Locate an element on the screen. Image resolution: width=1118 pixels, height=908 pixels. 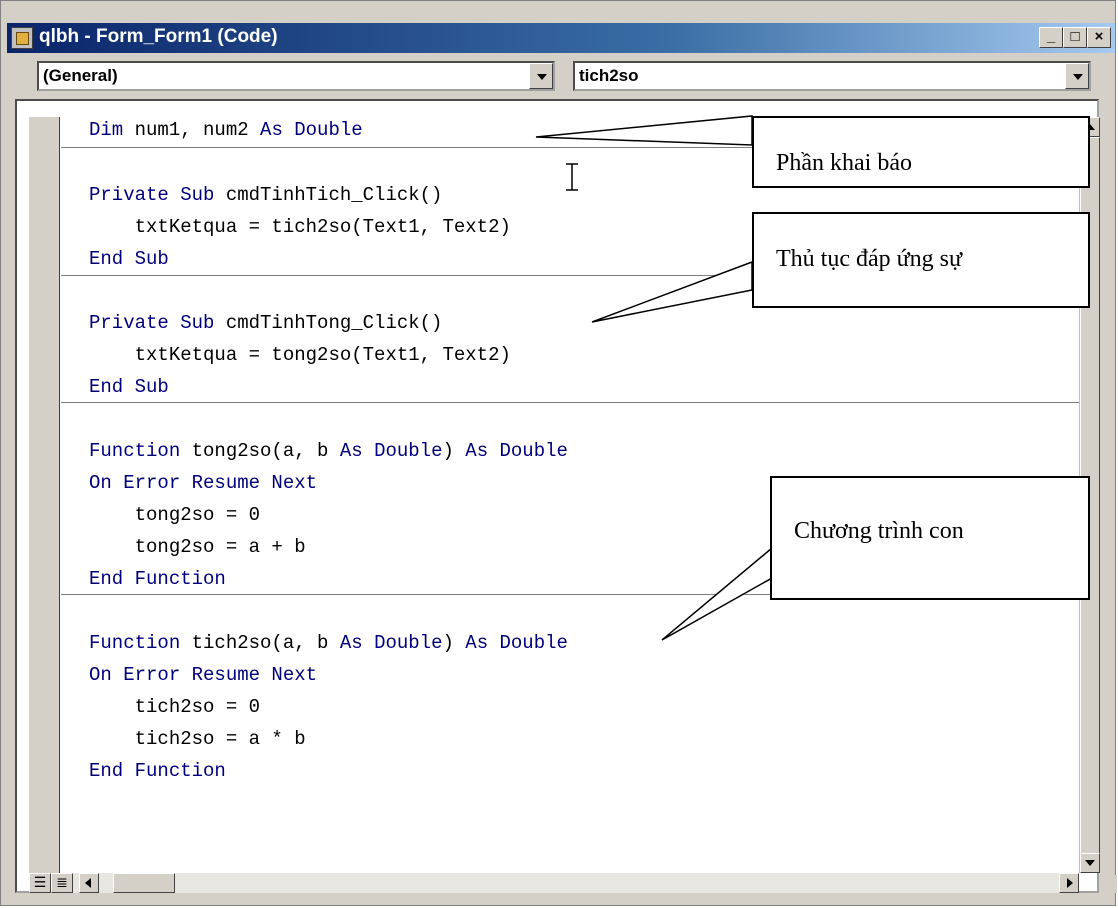
callout-event-procedure-text: Thủ tục đáp ứng sự is located at coordinates (869, 259).